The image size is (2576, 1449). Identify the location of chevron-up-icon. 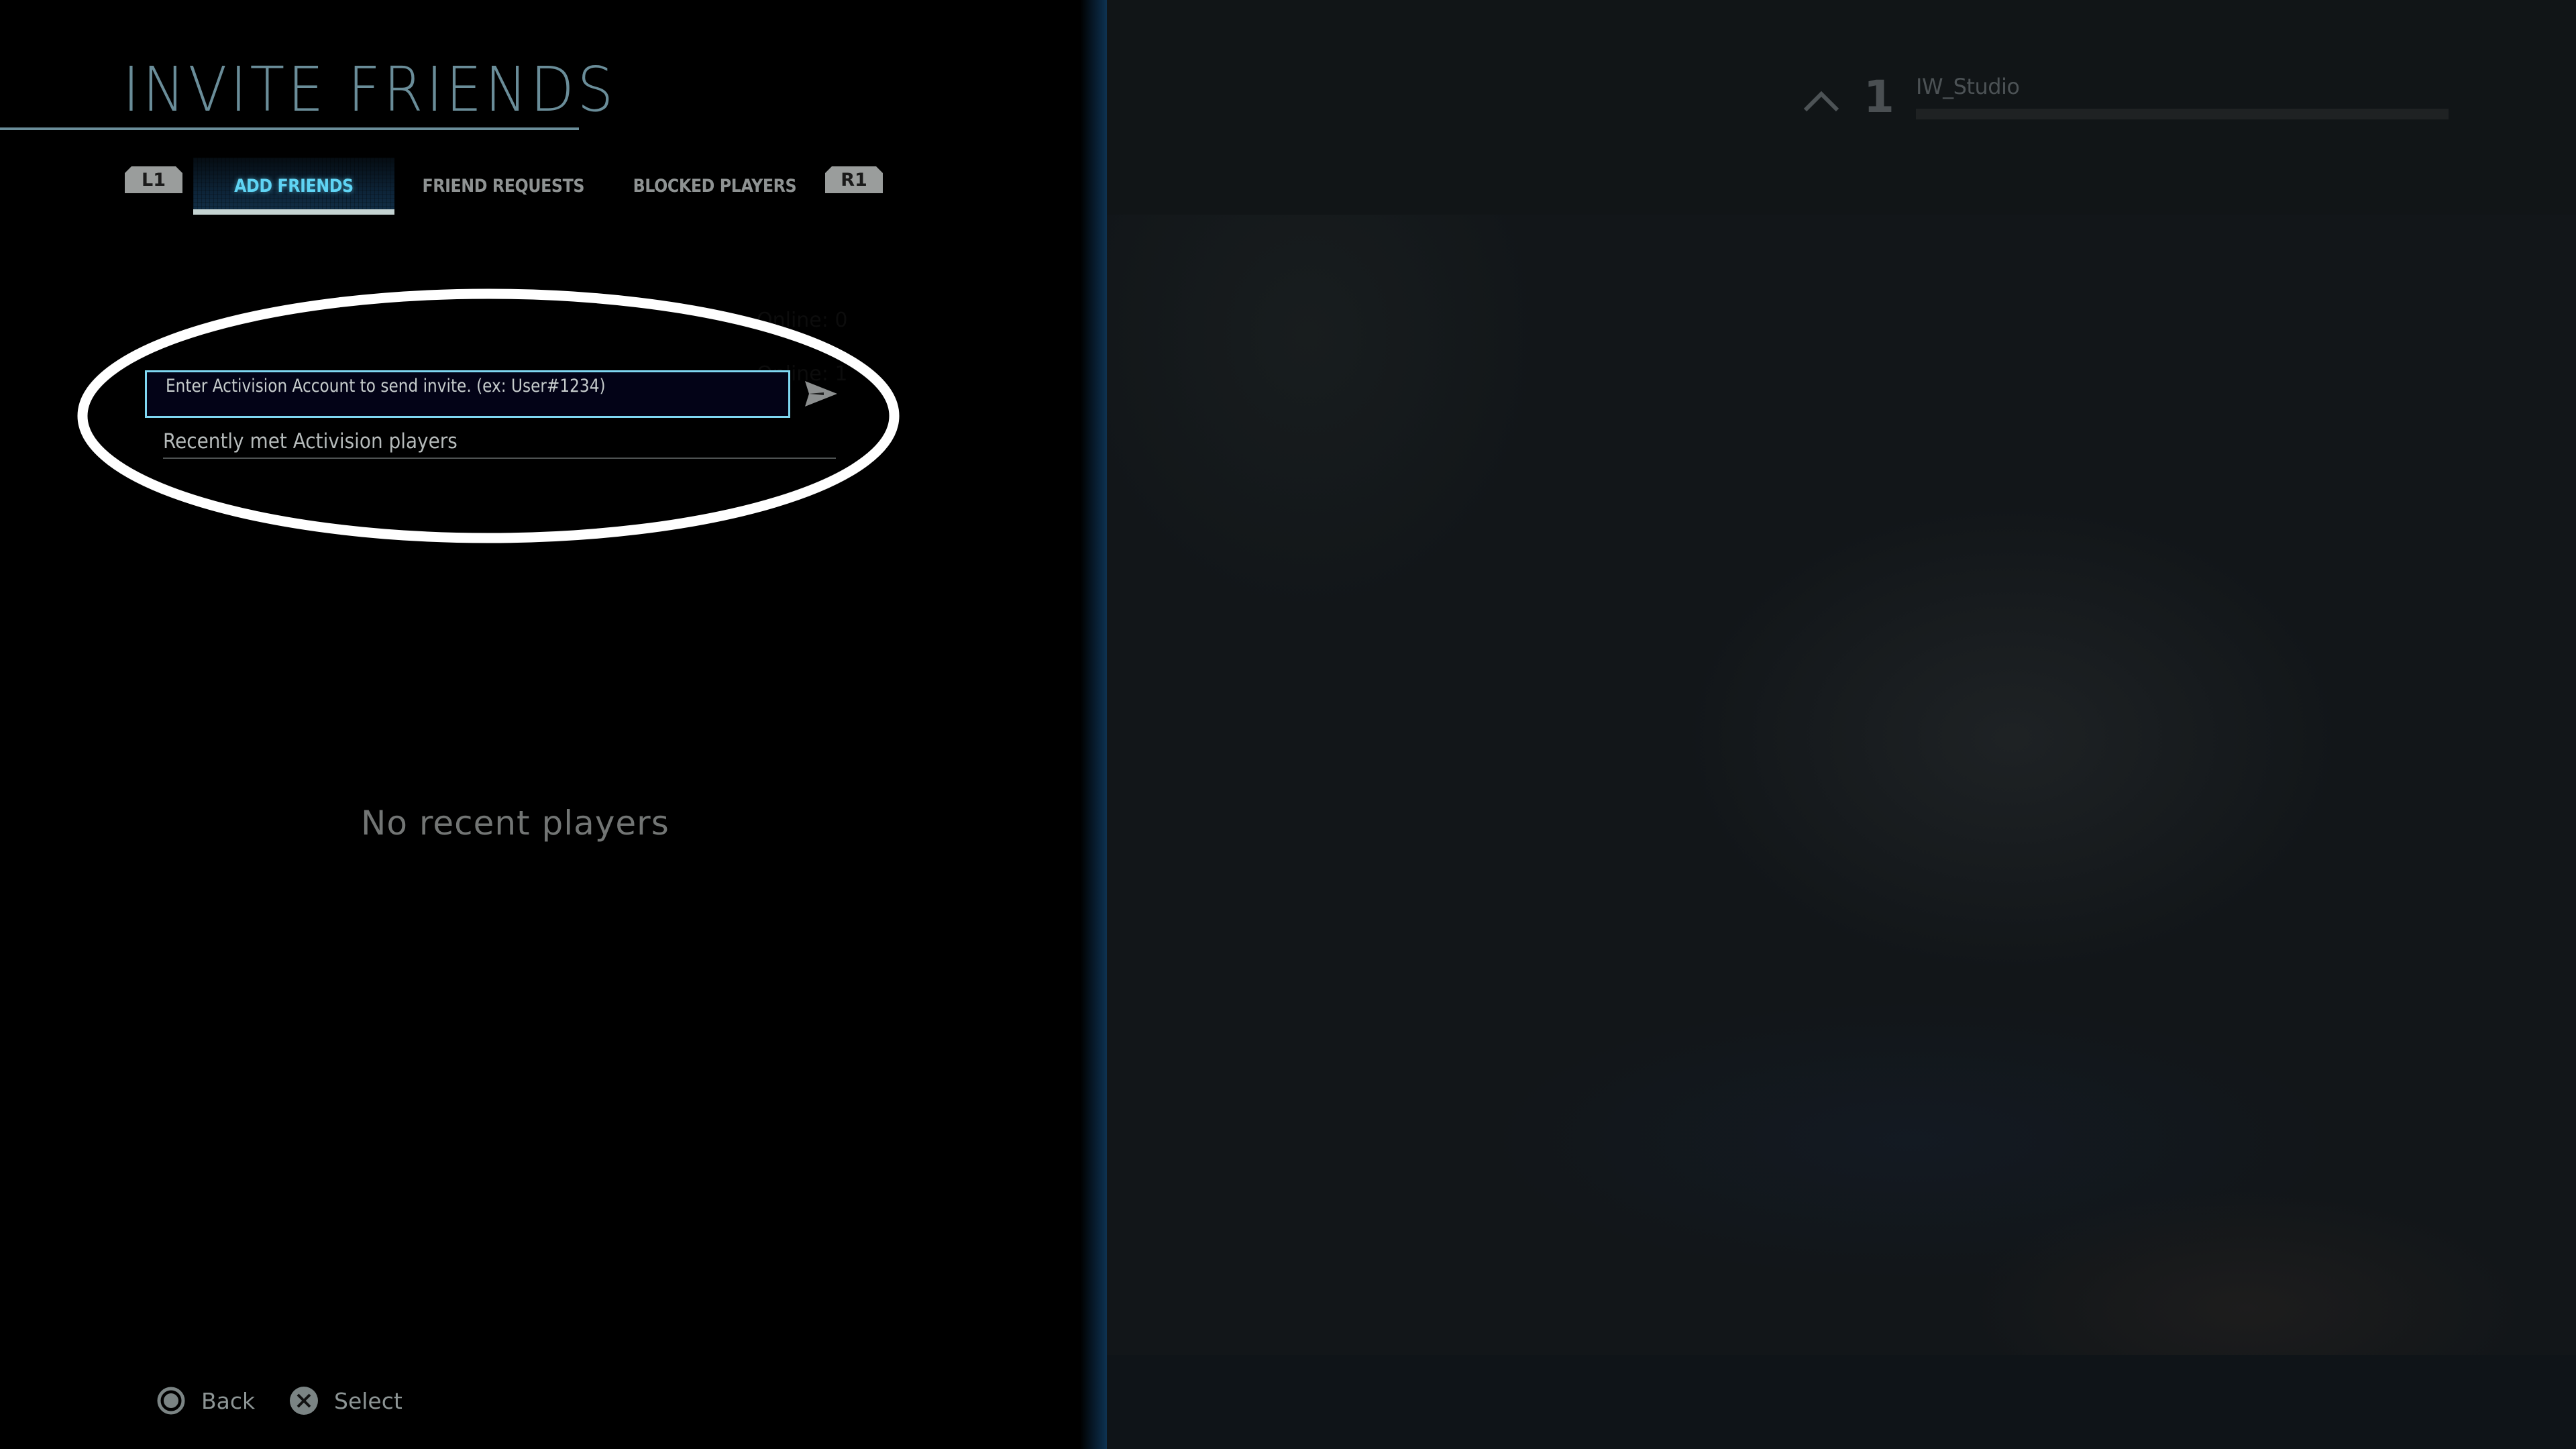
(1821, 101).